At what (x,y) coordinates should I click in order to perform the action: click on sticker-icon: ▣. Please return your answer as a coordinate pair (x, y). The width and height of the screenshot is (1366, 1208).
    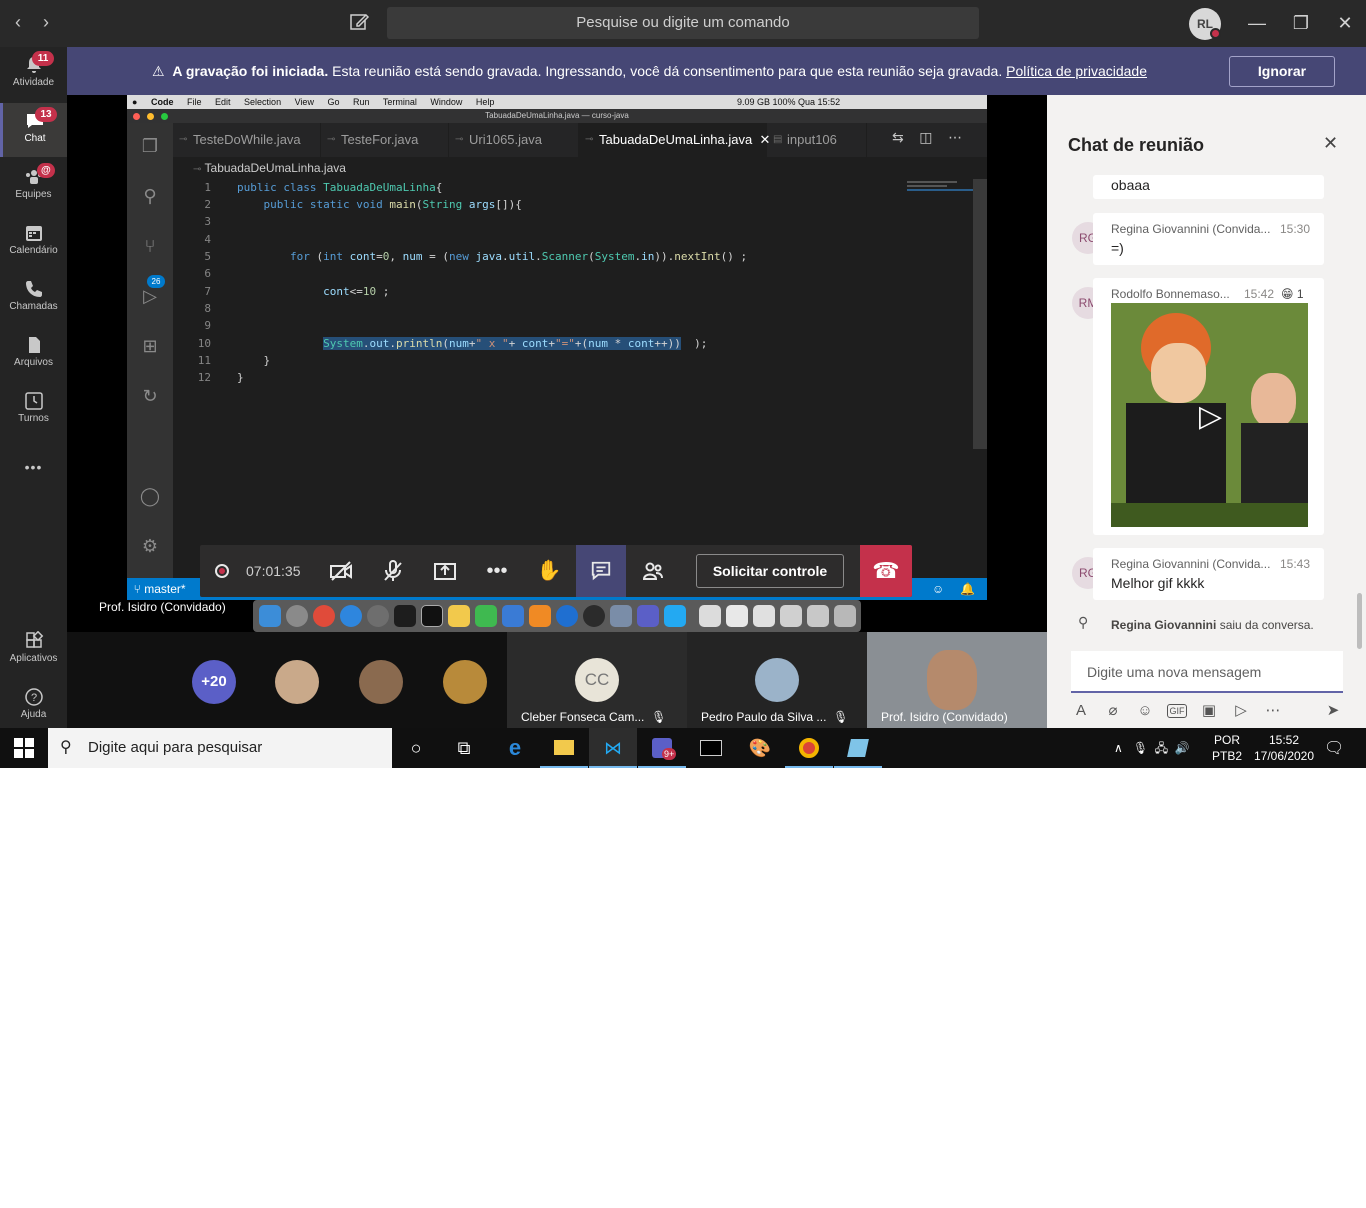
    Looking at the image, I should click on (1209, 711).